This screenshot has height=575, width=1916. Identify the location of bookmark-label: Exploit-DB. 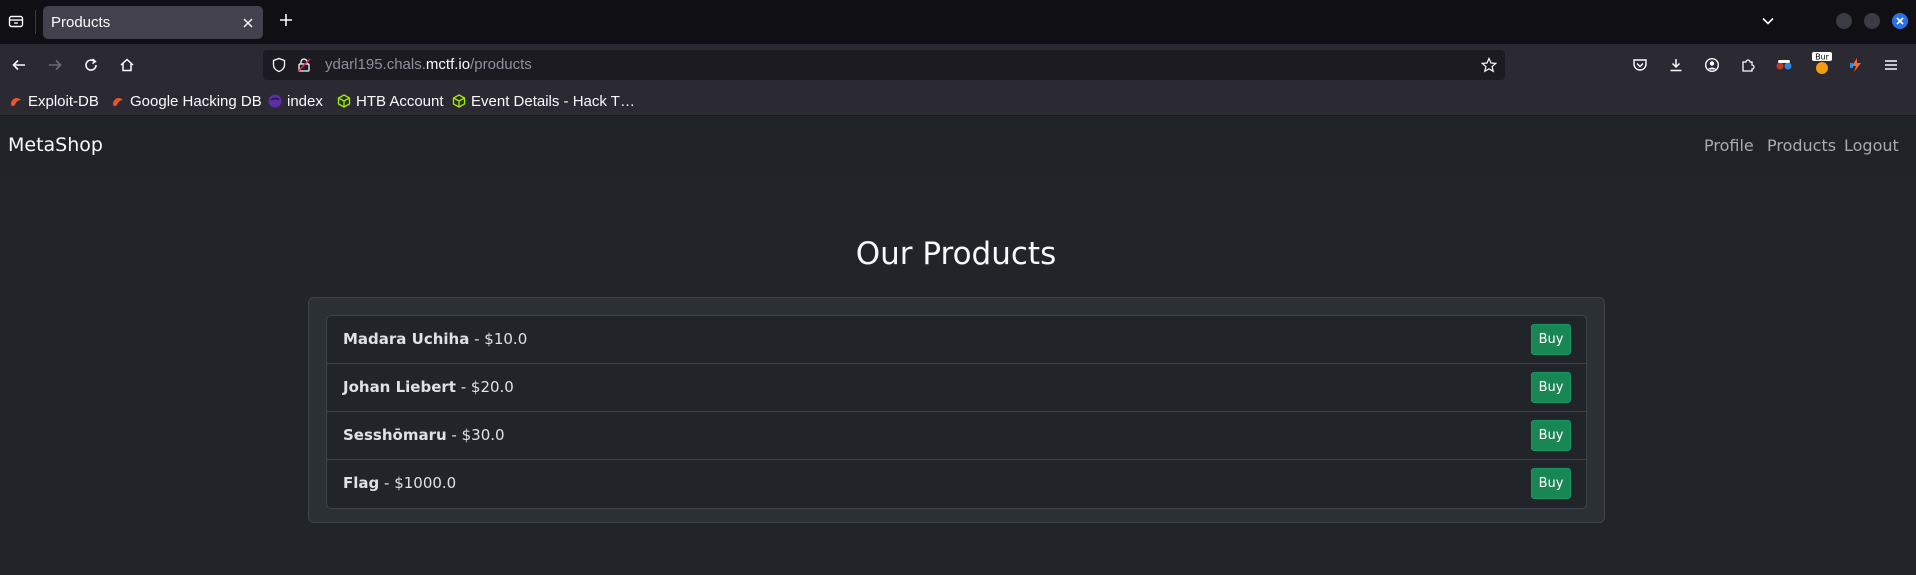
(63, 101).